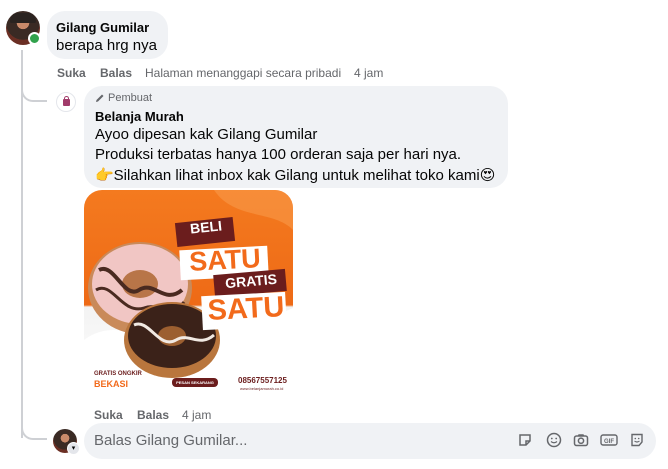 The height and width of the screenshot is (469, 668). Describe the element at coordinates (206, 134) in the screenshot. I see `reply-line-1: Ayoo dipesan kak Gilang Gumilar` at that location.